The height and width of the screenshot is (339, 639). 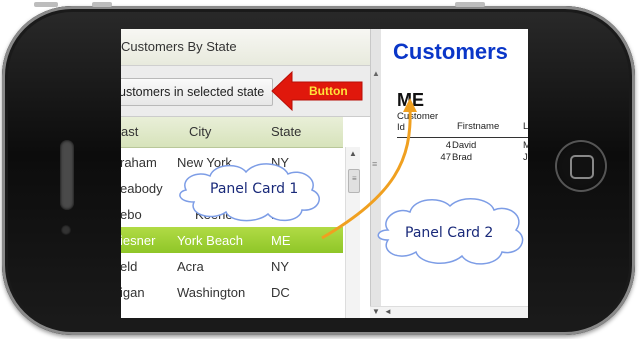 I want to click on customers-in-selected-state-button: ustomers in selected state, so click(x=197, y=92).